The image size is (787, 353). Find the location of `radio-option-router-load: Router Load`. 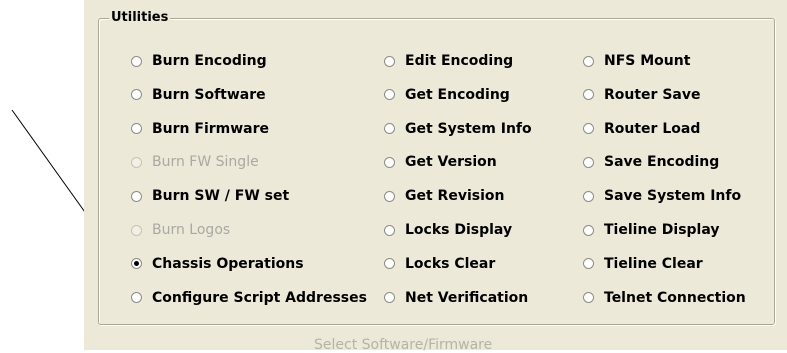

radio-option-router-load: Router Load is located at coordinates (641, 129).